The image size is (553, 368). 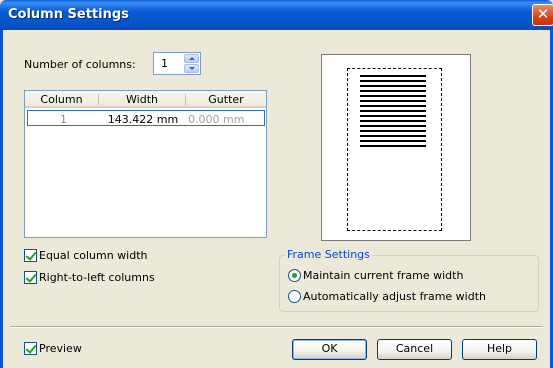 What do you see at coordinates (30, 348) in the screenshot?
I see `preview-checkbox` at bounding box center [30, 348].